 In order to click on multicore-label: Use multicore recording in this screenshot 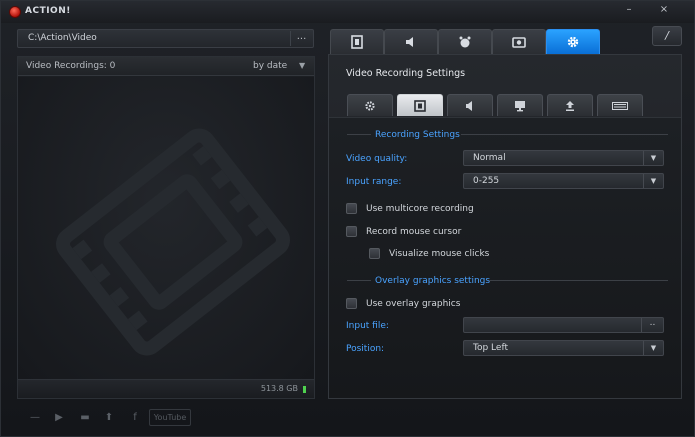, I will do `click(420, 209)`.